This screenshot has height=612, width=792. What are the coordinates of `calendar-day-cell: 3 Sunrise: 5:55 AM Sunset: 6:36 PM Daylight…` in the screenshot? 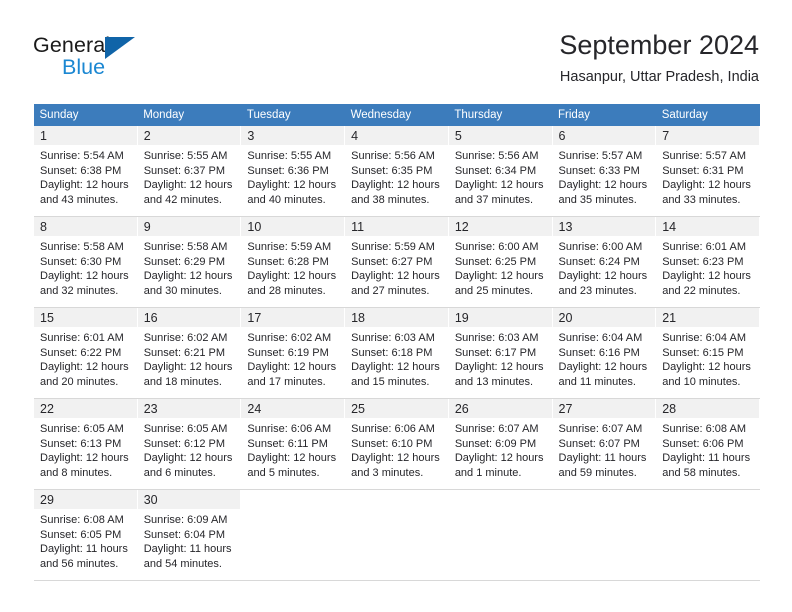 It's located at (293, 171).